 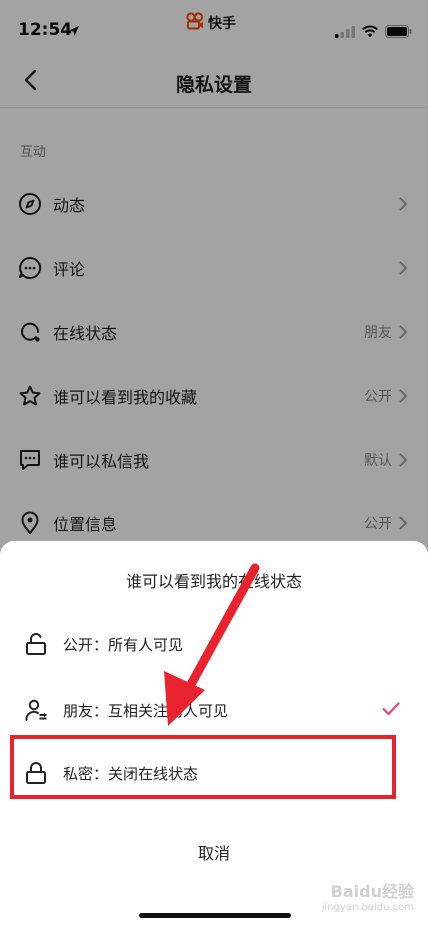 What do you see at coordinates (367, 907) in the screenshot?
I see `watermark-sub-text: jingyan.baidu.com` at bounding box center [367, 907].